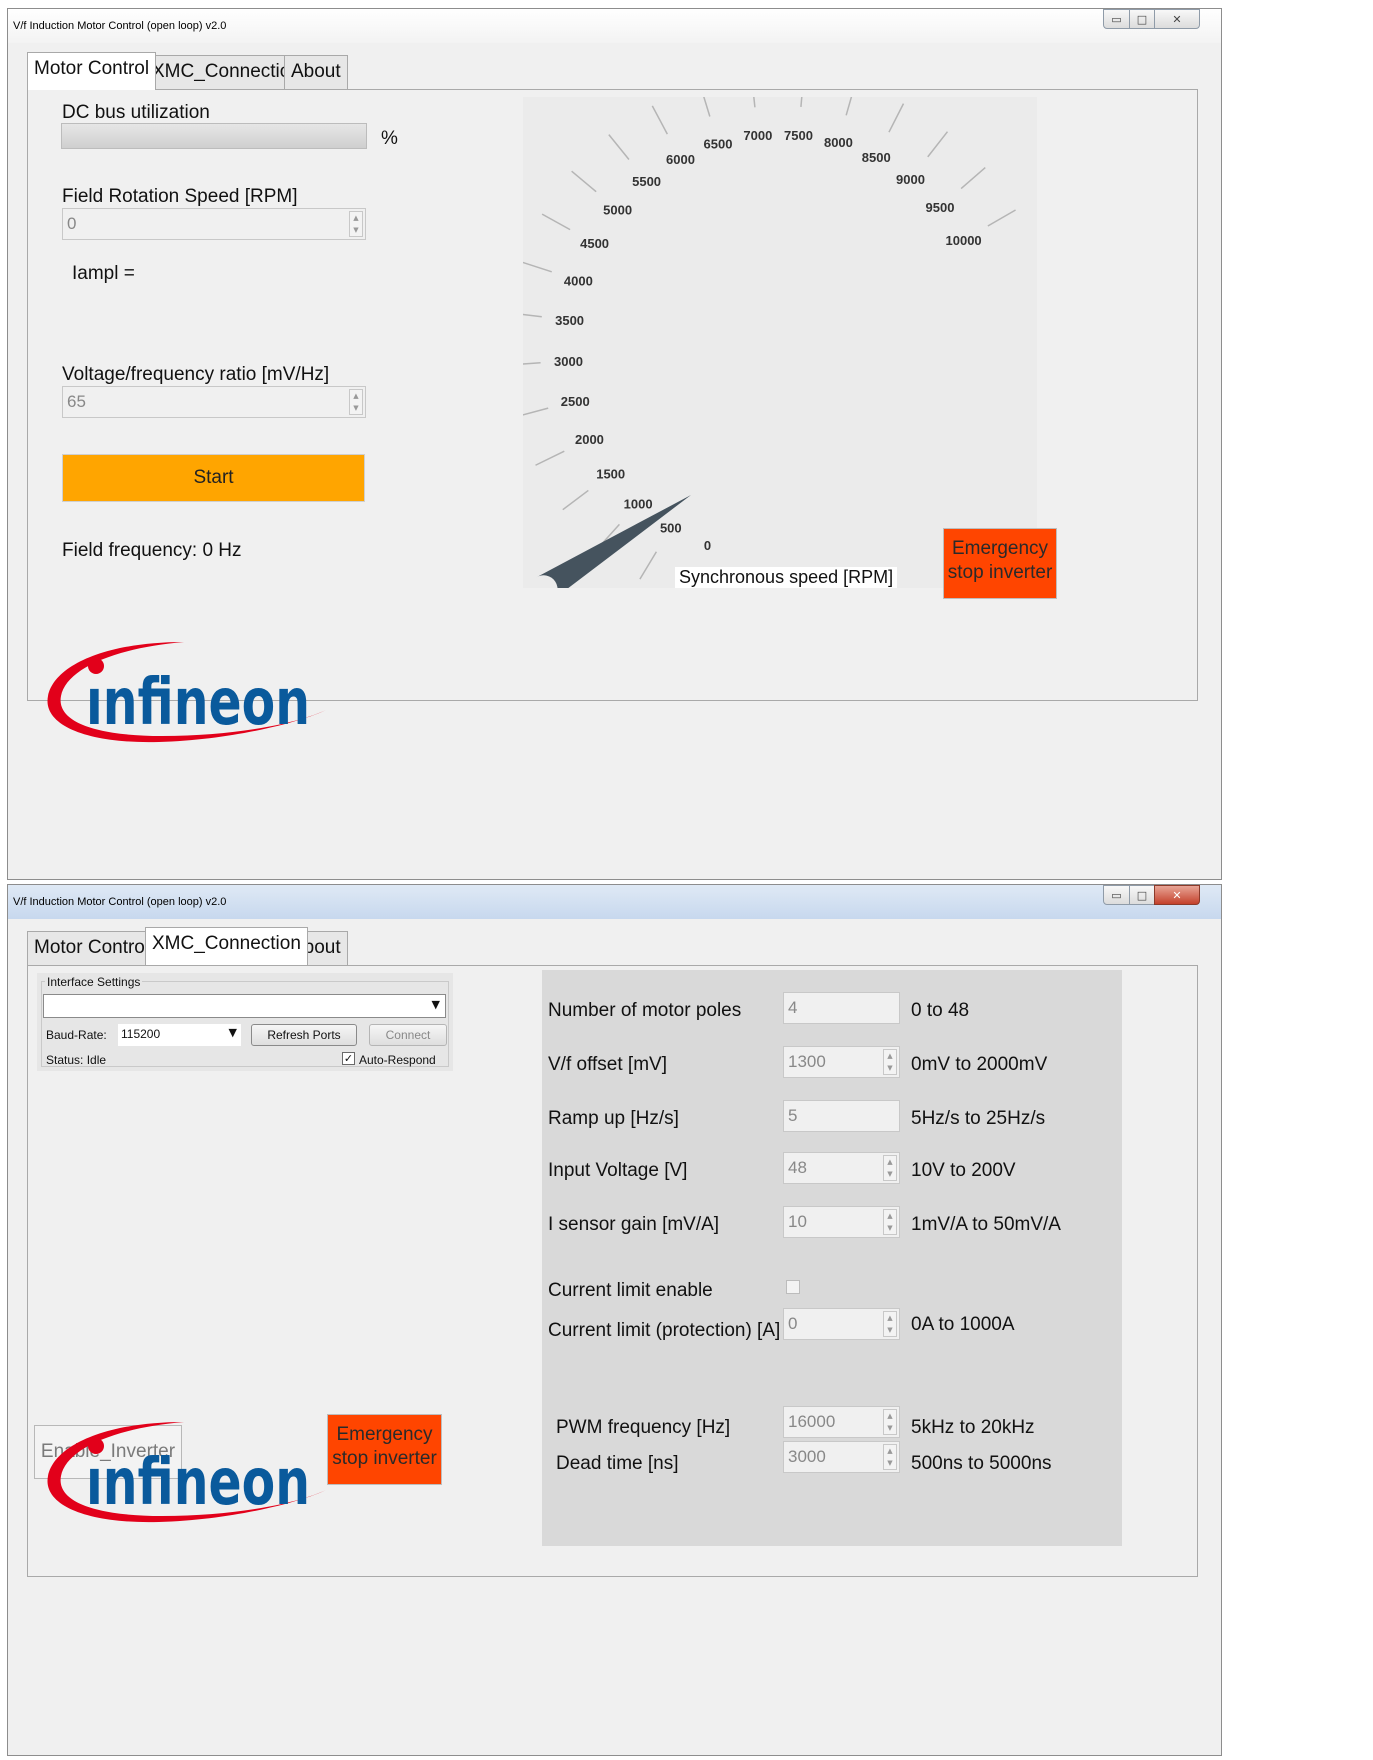 This screenshot has height=1760, width=1373. Describe the element at coordinates (757, 135) in the screenshot. I see `gauge-tick-label: 7000` at that location.